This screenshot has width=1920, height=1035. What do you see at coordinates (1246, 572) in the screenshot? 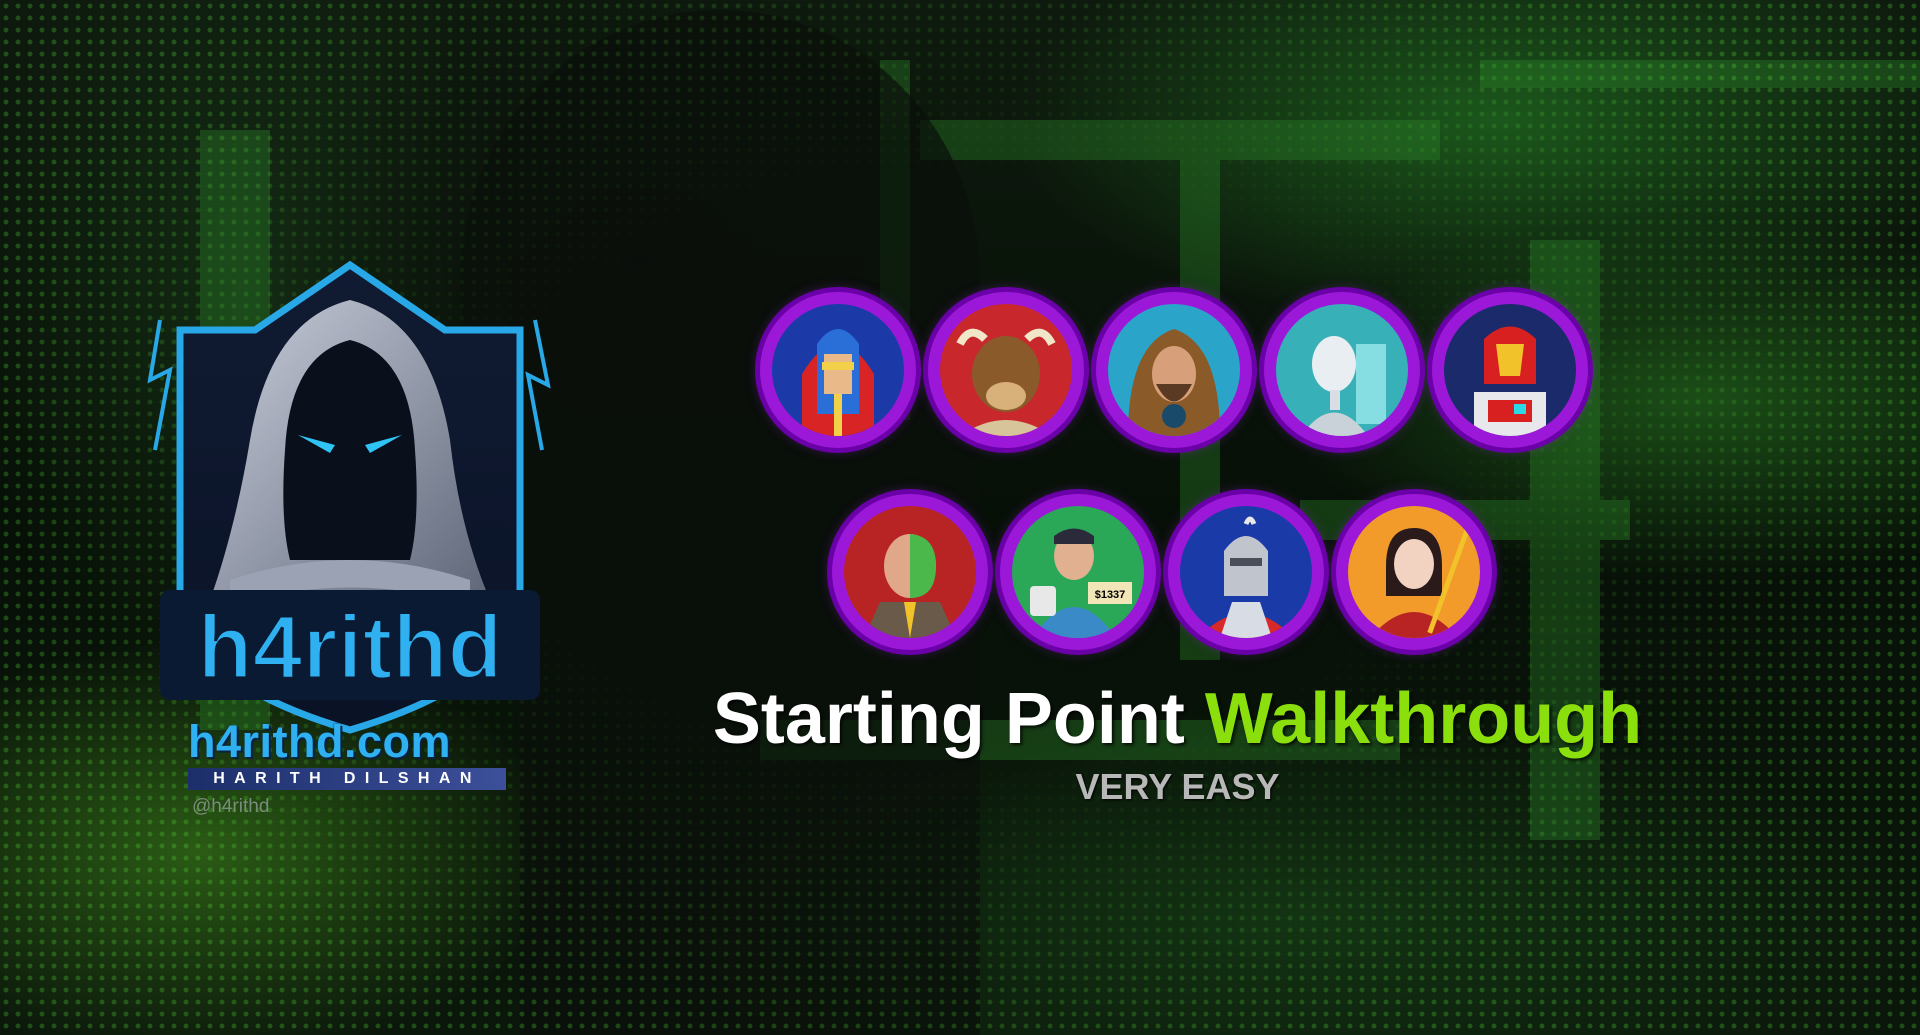
I see `badge-armored-knight` at bounding box center [1246, 572].